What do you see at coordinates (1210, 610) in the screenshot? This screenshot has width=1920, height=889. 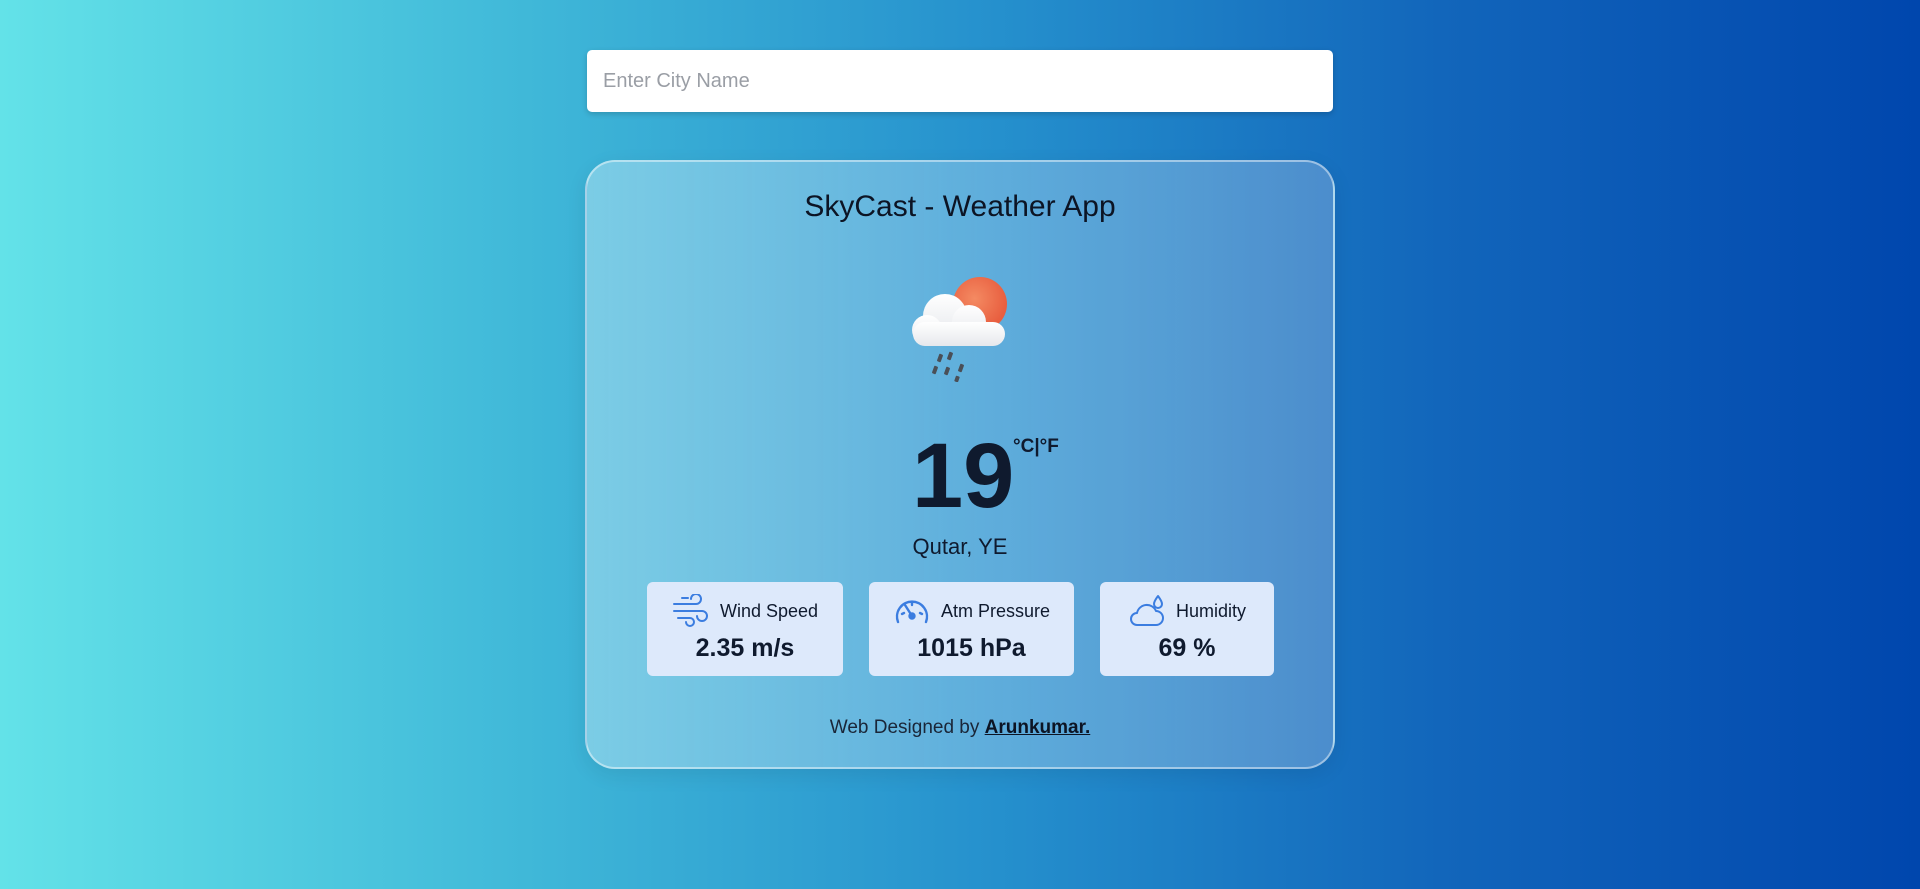 I see `humidity-label: Humidity` at bounding box center [1210, 610].